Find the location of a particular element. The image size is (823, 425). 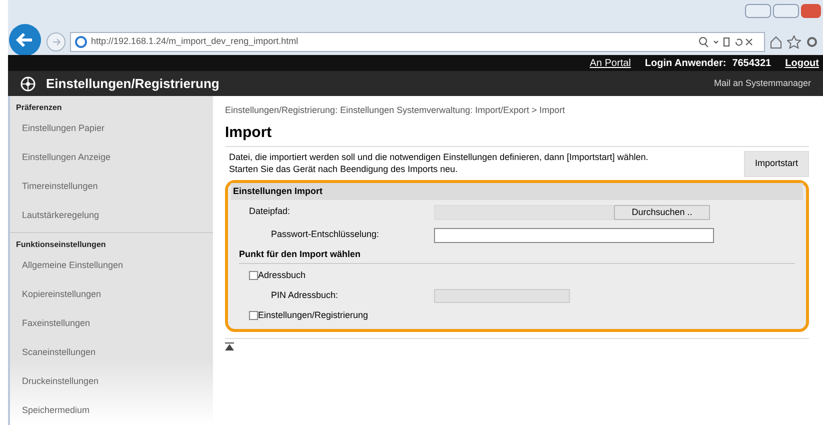

settings-icon is located at coordinates (812, 42).